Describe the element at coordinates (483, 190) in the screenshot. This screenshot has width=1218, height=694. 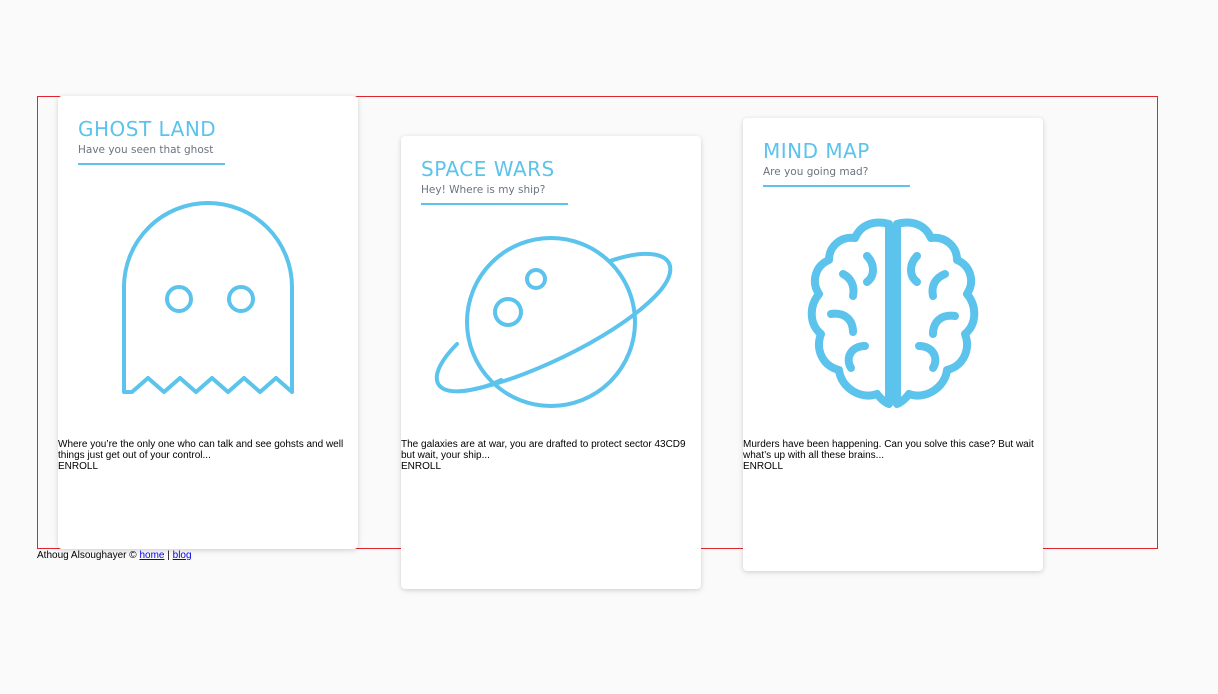
I see `card-subtitle: Hey! Where is my ship?` at that location.